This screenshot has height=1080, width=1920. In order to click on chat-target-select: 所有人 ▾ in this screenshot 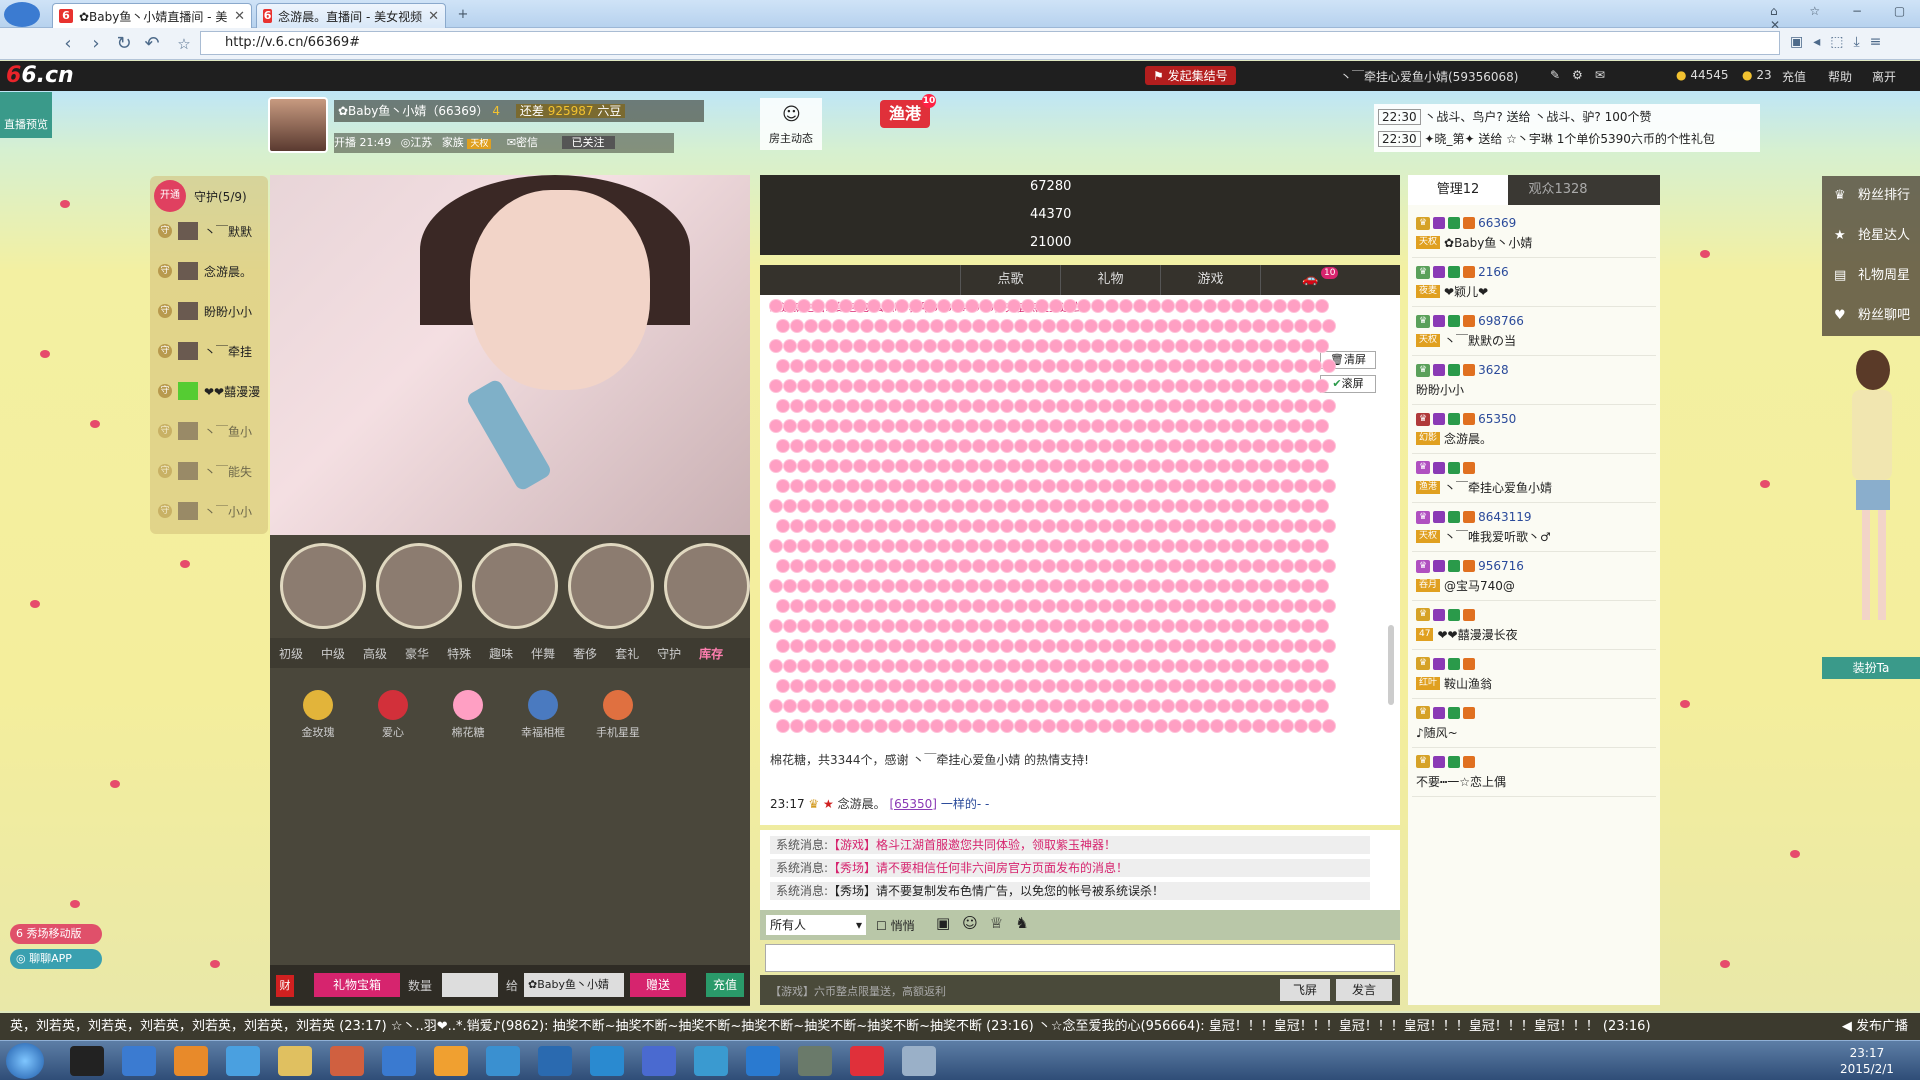, I will do `click(816, 925)`.